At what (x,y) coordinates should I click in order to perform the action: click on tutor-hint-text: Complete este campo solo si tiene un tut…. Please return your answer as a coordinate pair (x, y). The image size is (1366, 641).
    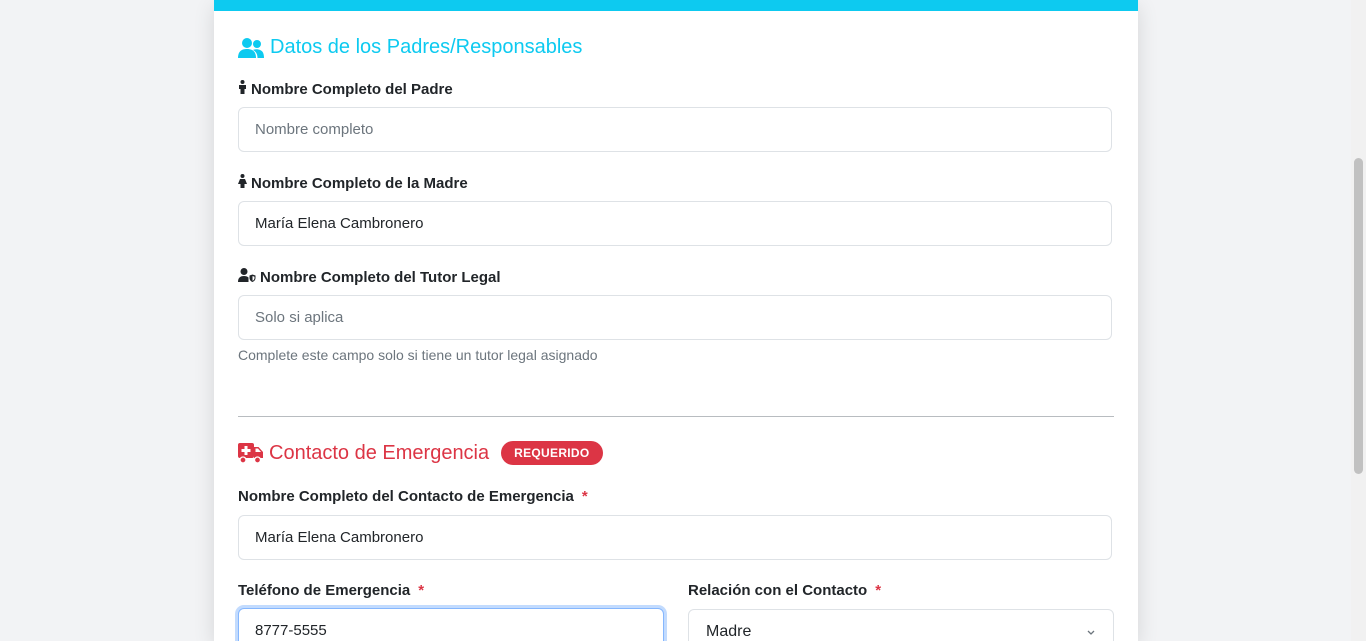
    Looking at the image, I should click on (418, 355).